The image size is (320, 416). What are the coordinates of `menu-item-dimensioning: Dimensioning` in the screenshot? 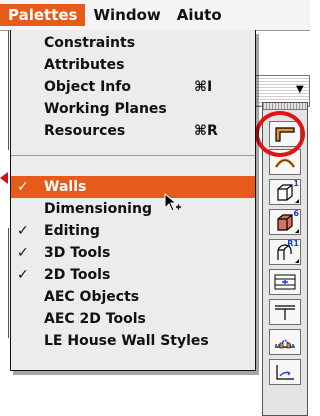 It's located at (133, 209).